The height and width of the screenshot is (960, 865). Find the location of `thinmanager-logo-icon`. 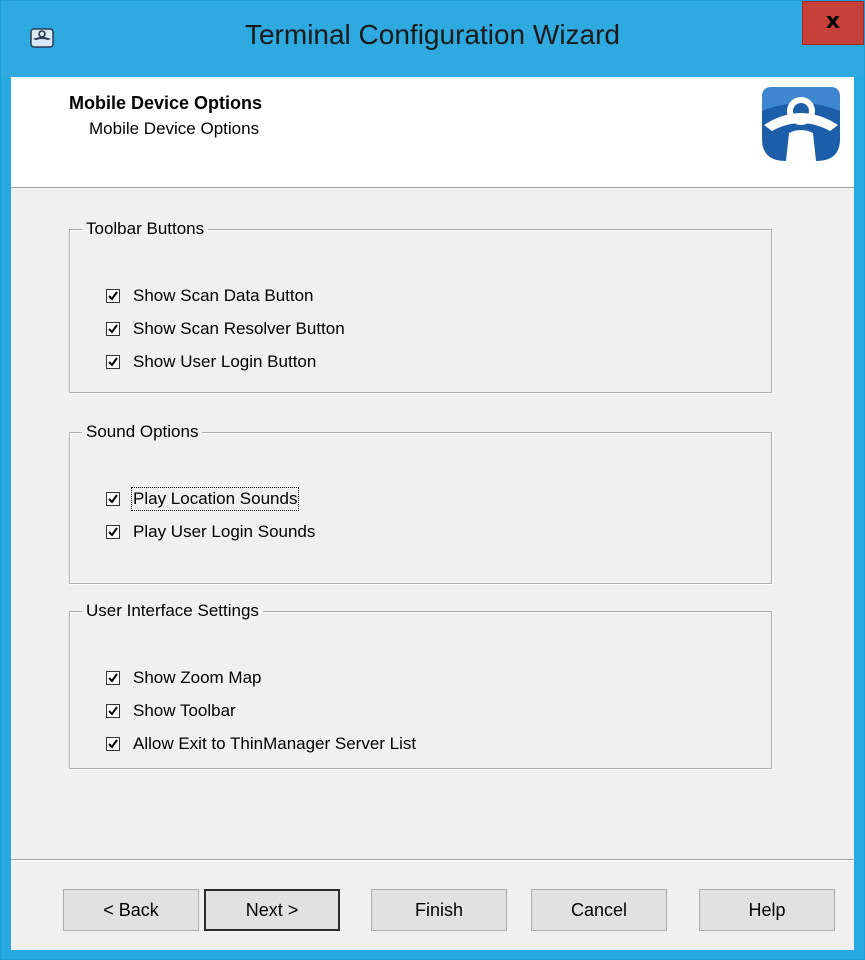

thinmanager-logo-icon is located at coordinates (801, 122).